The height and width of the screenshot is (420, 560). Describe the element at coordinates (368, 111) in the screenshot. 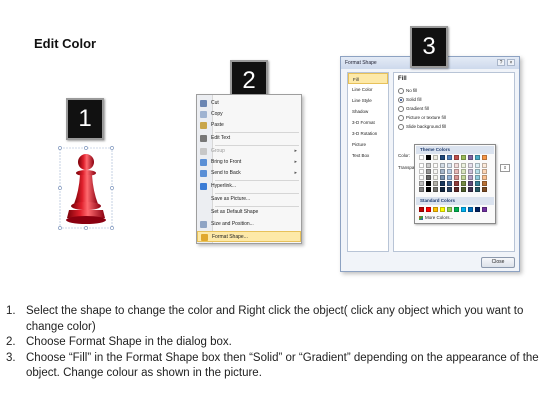

I see `nav-item-shadow: Shadow` at that location.